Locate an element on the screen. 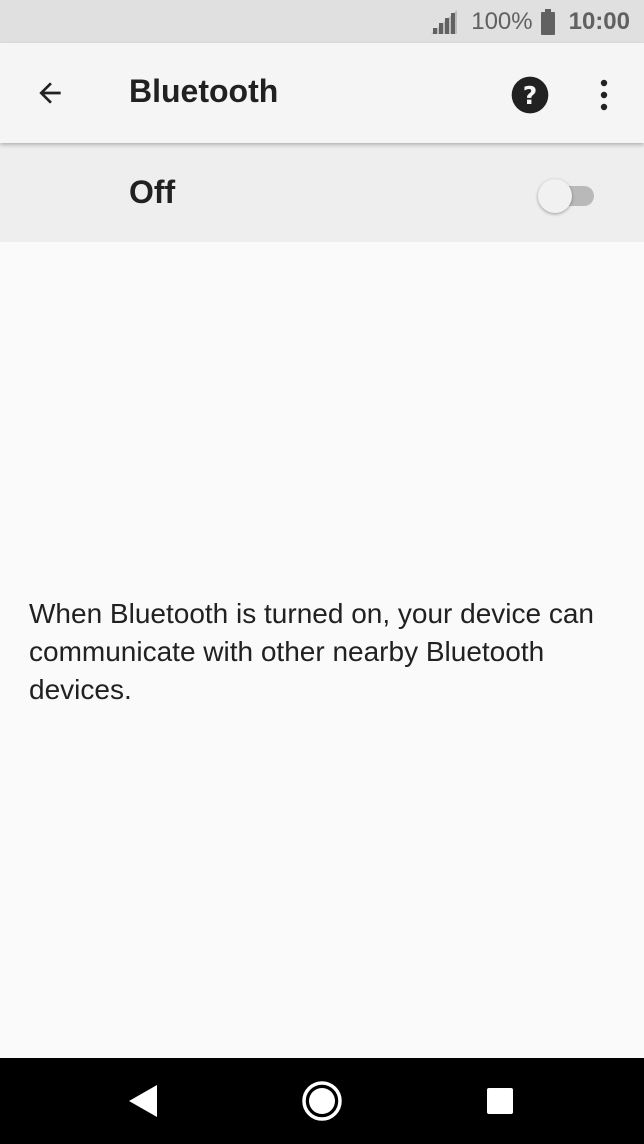 Image resolution: width=644 pixels, height=1144 pixels. home-circle-icon is located at coordinates (322, 1101).